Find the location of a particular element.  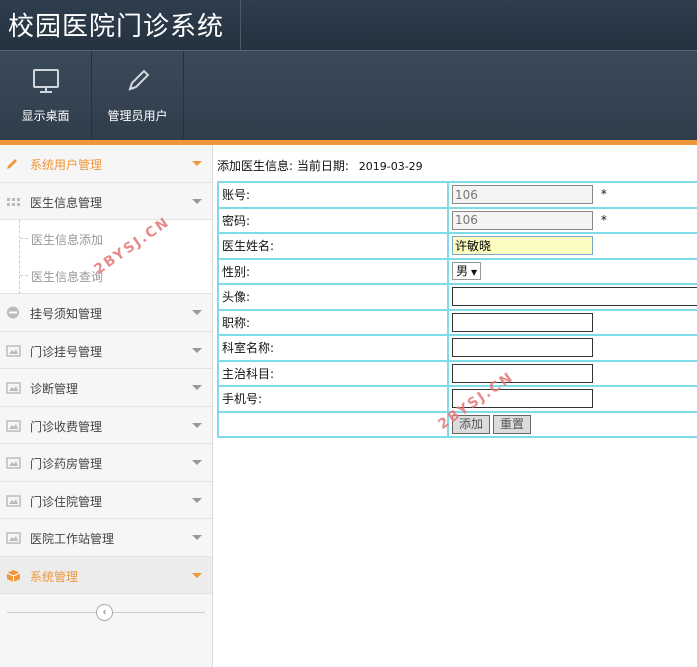

sidebar-item-label: 诊断管理 is located at coordinates (54, 389).